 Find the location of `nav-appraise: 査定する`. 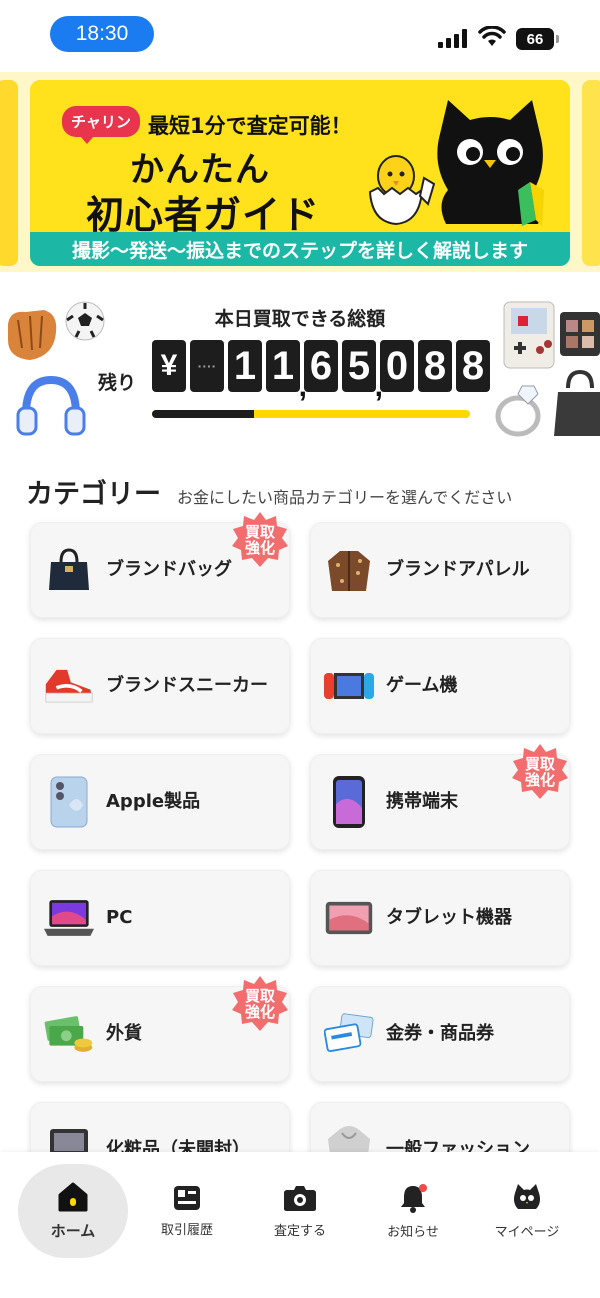

nav-appraise: 査定する is located at coordinates (300, 1211).